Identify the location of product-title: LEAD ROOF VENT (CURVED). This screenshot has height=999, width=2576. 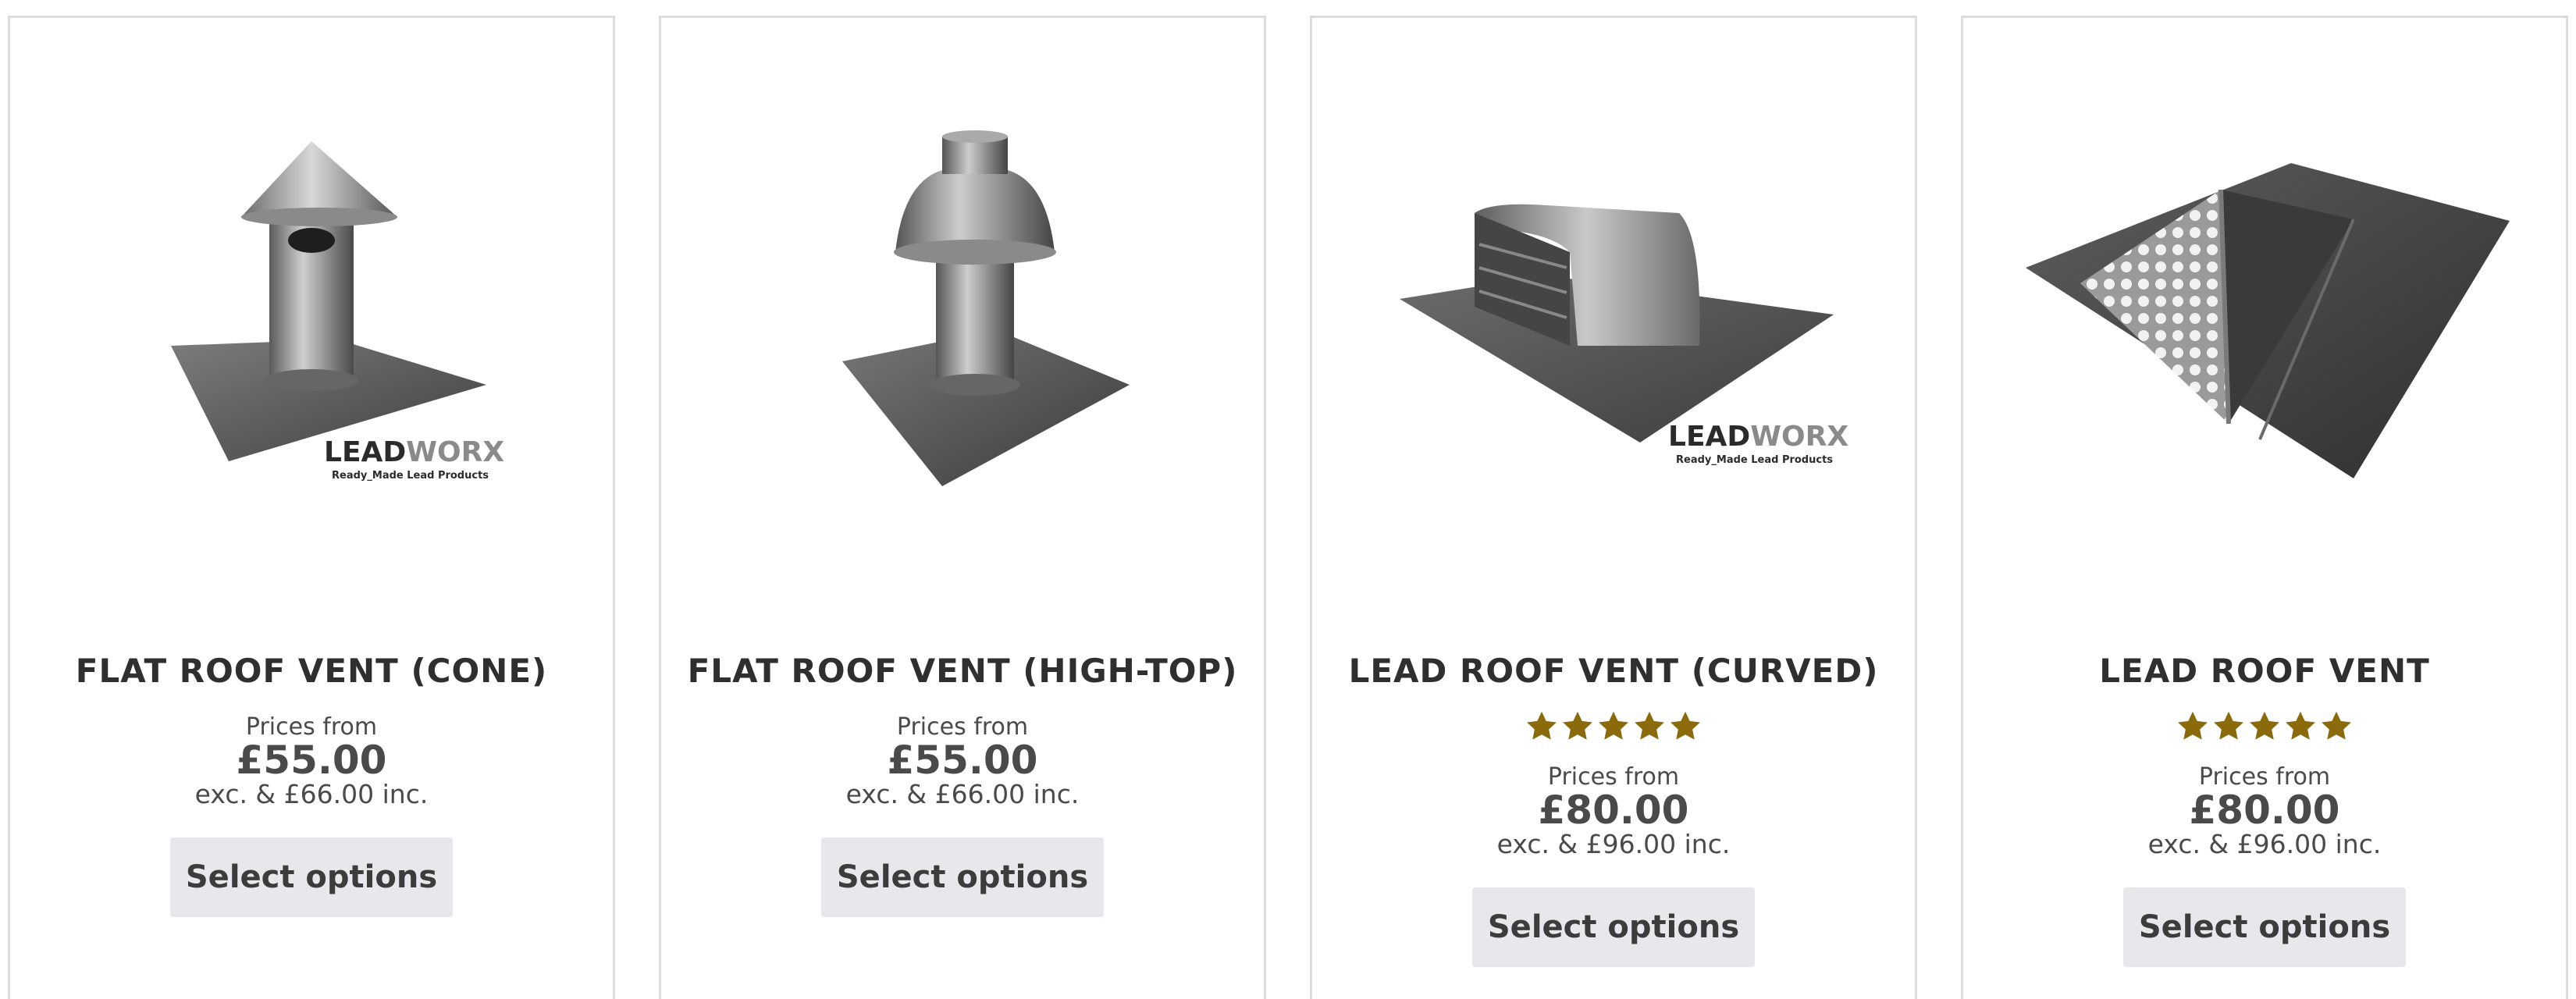
(1614, 672).